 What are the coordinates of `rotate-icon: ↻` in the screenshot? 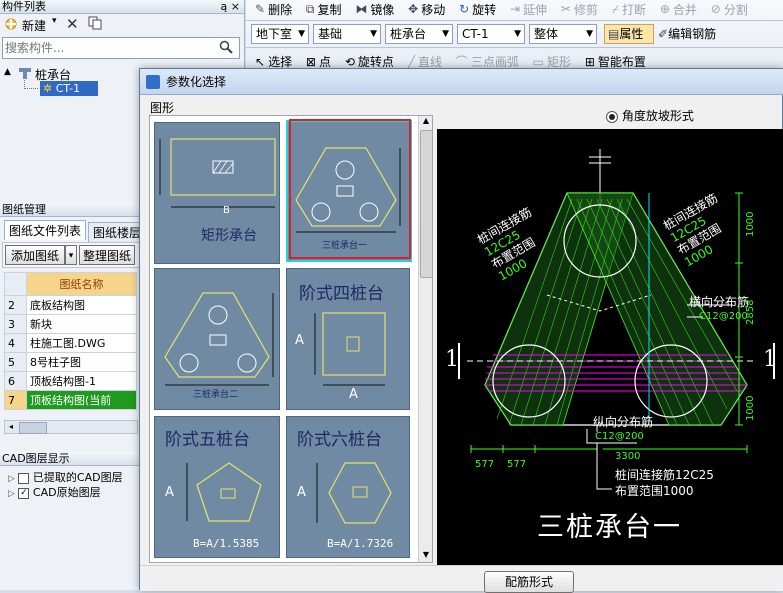 It's located at (464, 9).